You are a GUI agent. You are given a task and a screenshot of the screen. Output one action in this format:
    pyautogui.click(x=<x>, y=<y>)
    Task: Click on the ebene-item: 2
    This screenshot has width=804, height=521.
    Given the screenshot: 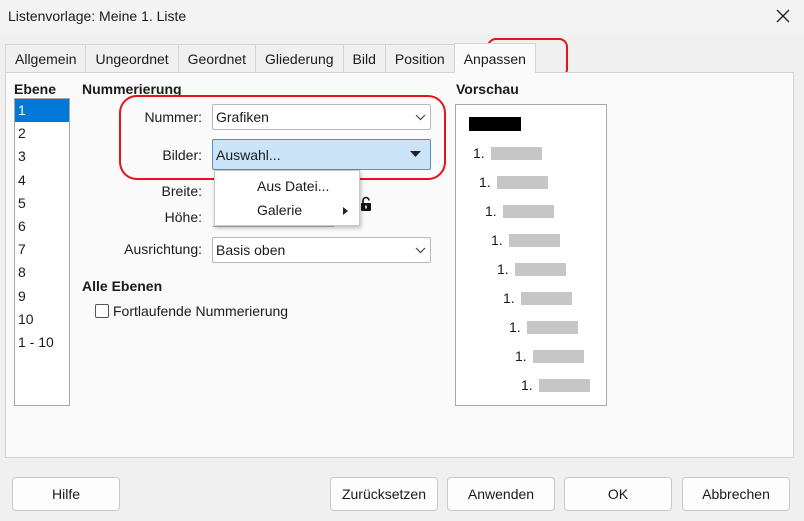 What is the action you would take?
    pyautogui.click(x=42, y=133)
    